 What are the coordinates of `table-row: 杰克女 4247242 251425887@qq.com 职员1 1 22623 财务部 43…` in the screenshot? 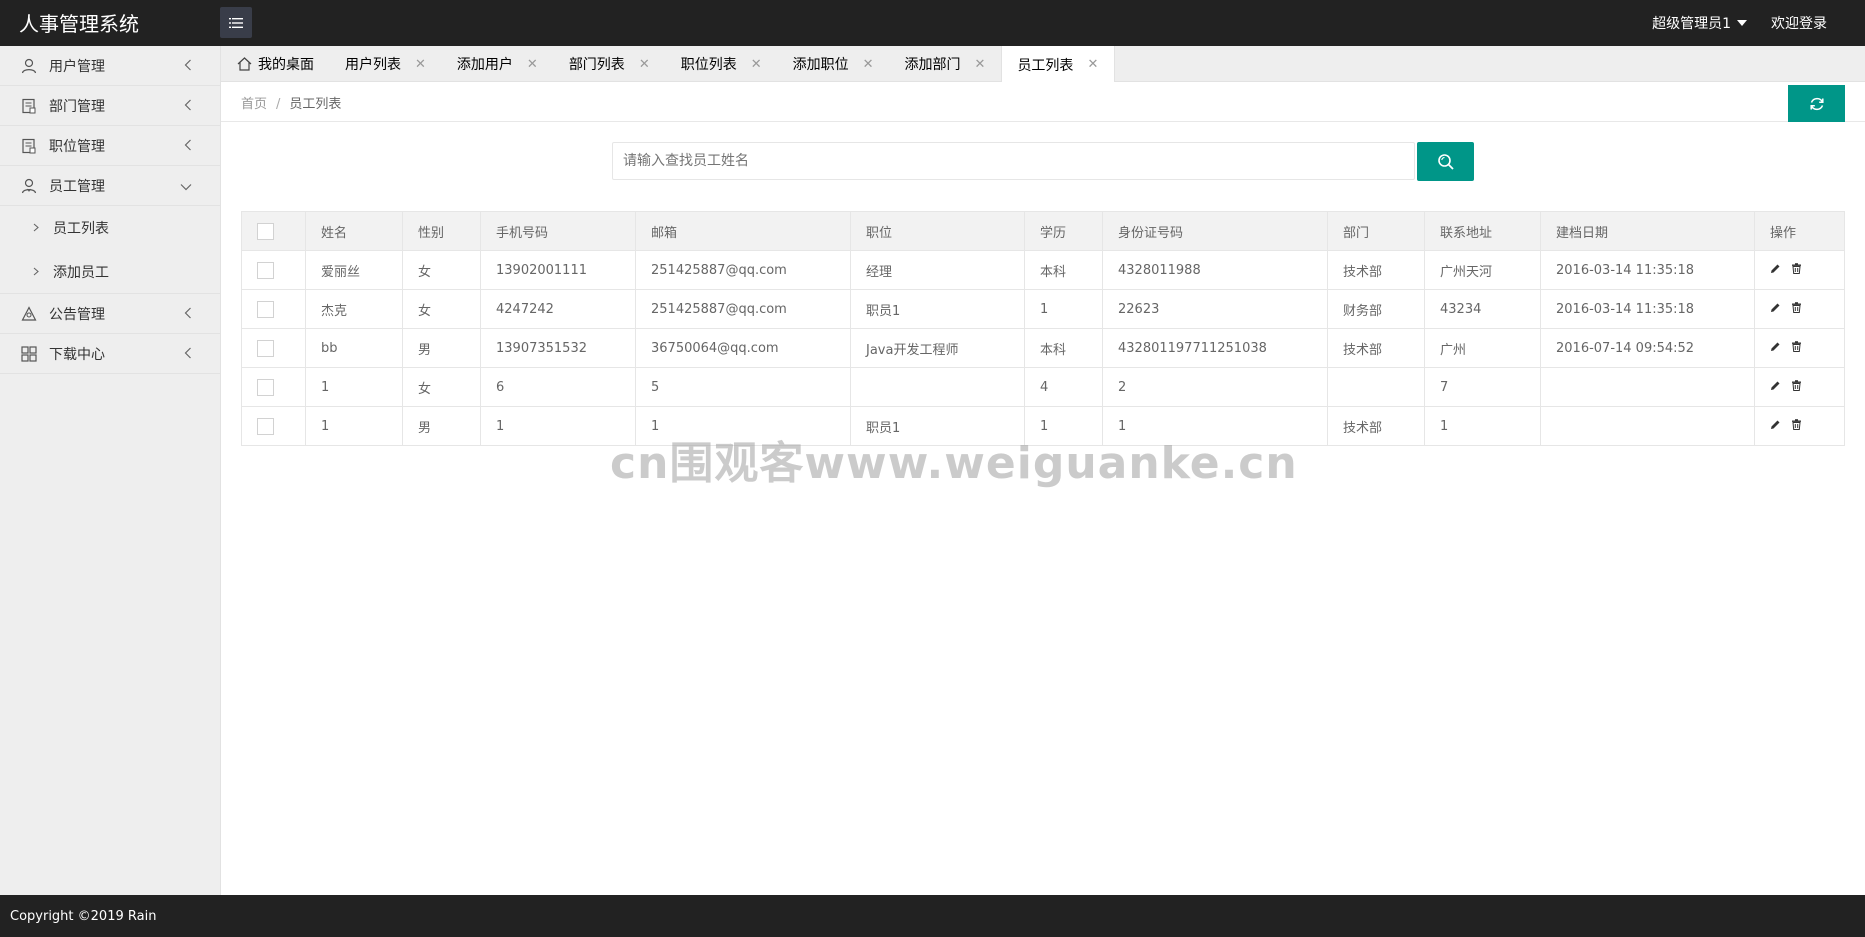 It's located at (1043, 309).